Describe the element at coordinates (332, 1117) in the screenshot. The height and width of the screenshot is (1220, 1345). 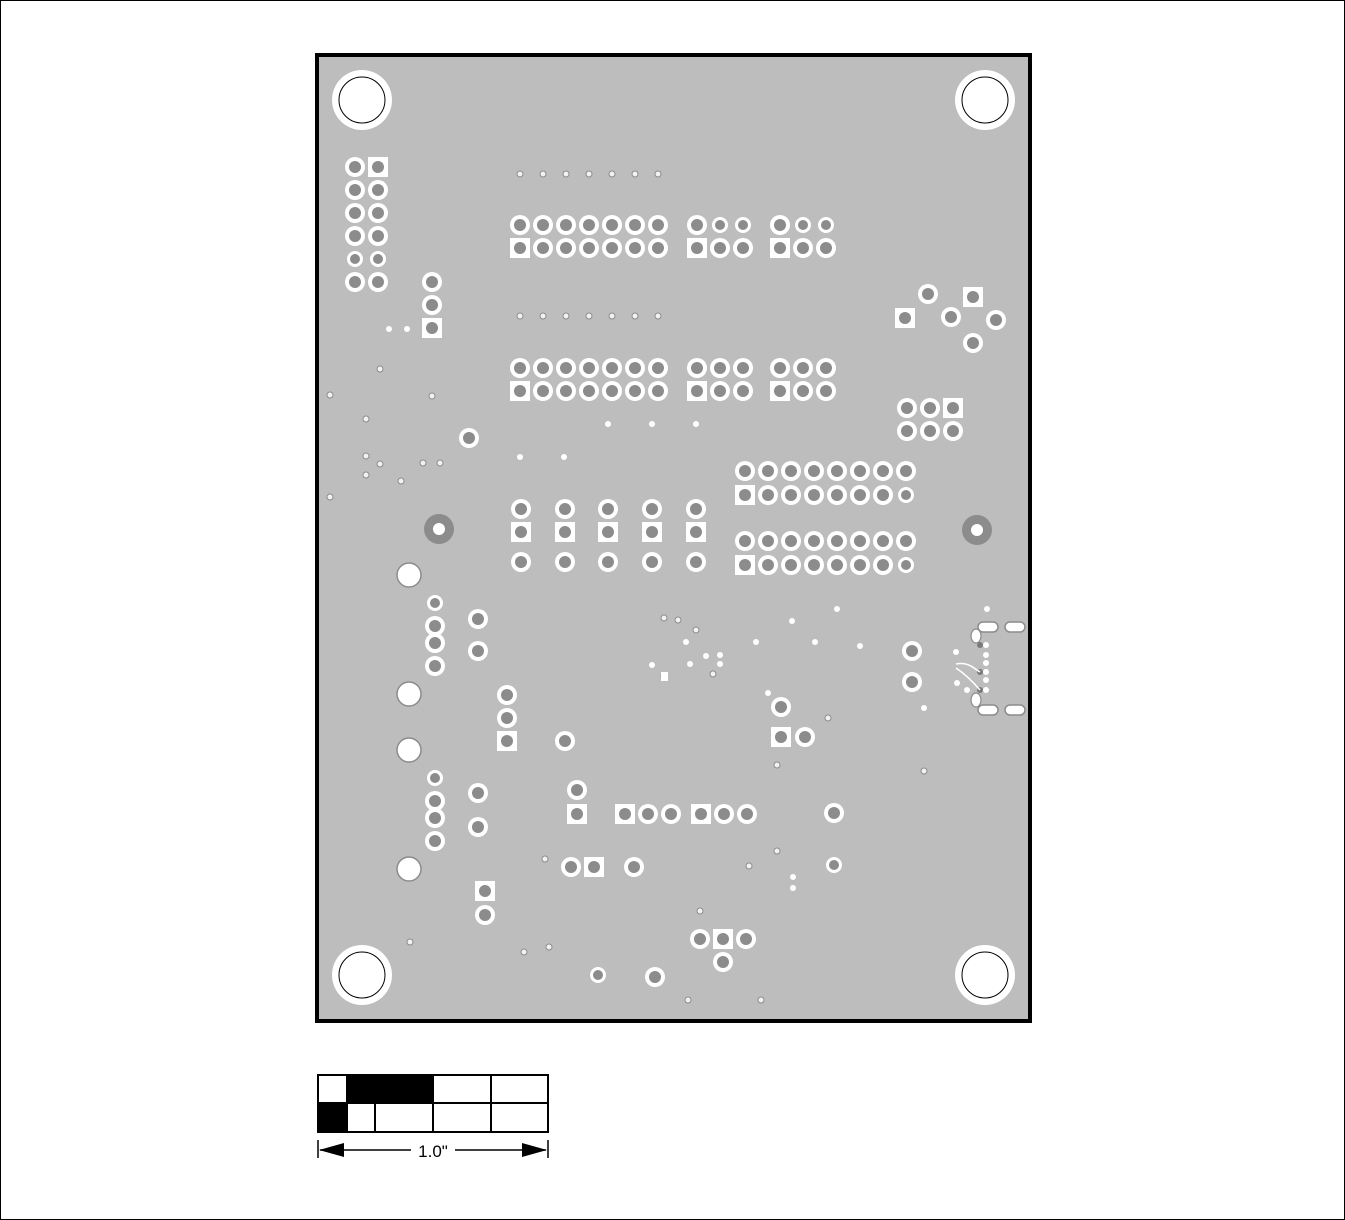
I see `scale-segment-black-bottom` at that location.